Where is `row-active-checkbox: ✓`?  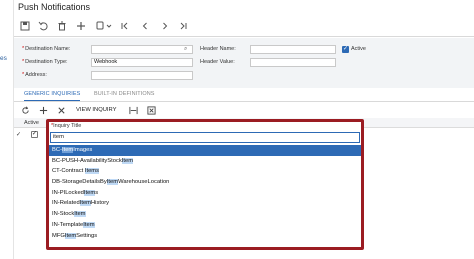
row-active-checkbox: ✓ is located at coordinates (34, 134).